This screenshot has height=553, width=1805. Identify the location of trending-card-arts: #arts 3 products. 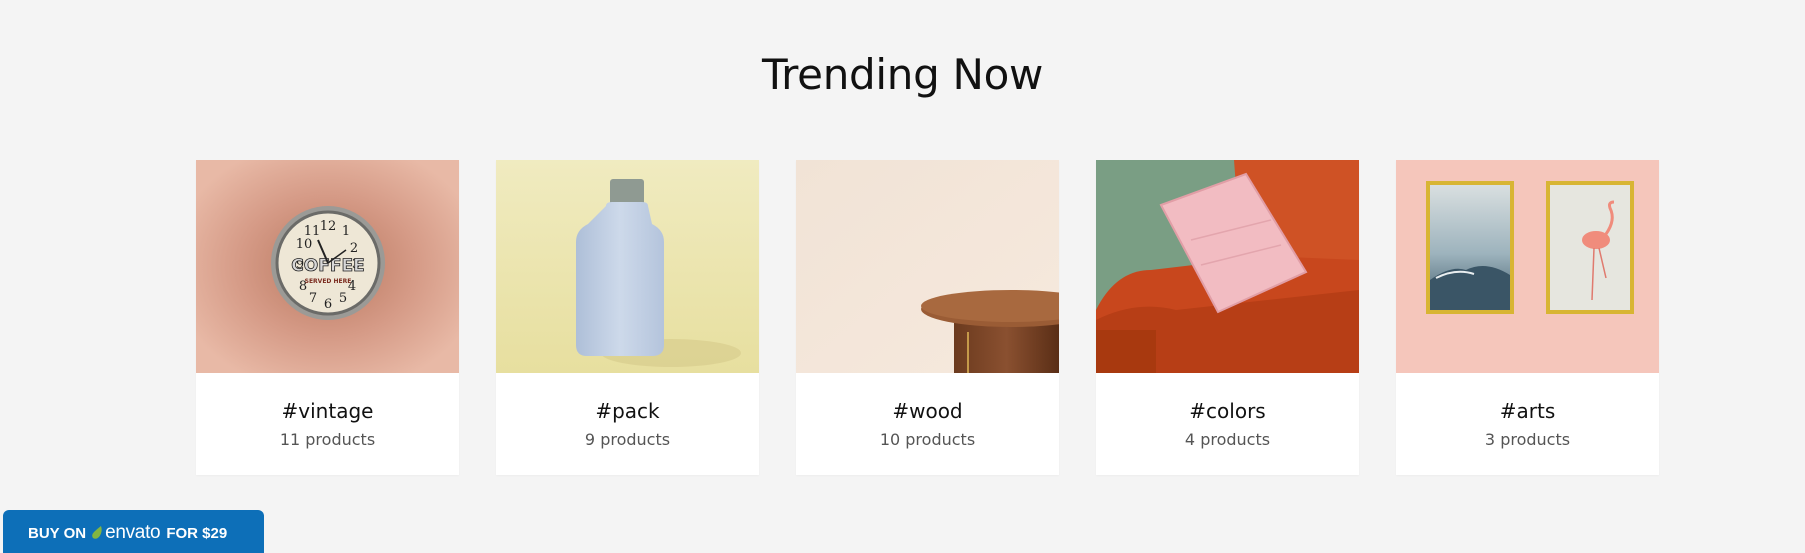
(1527, 317).